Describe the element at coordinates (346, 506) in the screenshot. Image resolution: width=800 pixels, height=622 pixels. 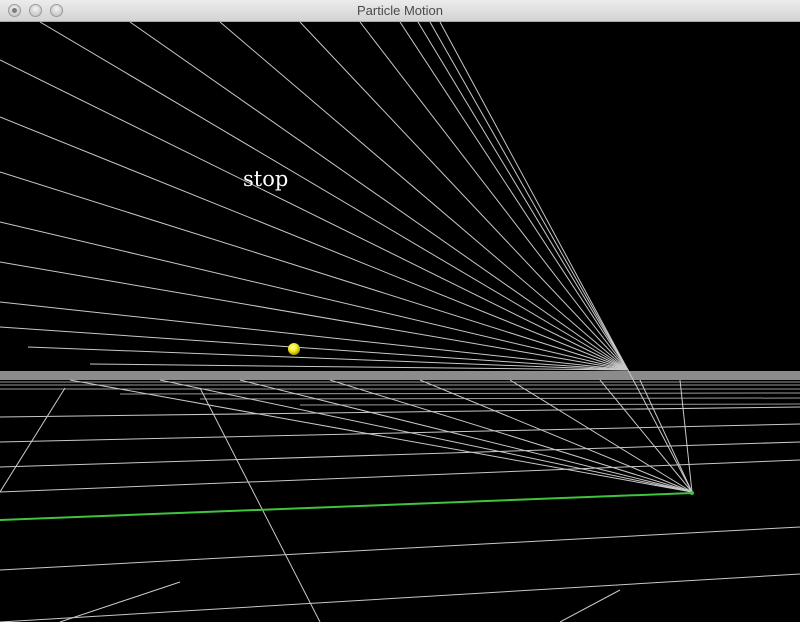
I see `trajectory-line` at that location.